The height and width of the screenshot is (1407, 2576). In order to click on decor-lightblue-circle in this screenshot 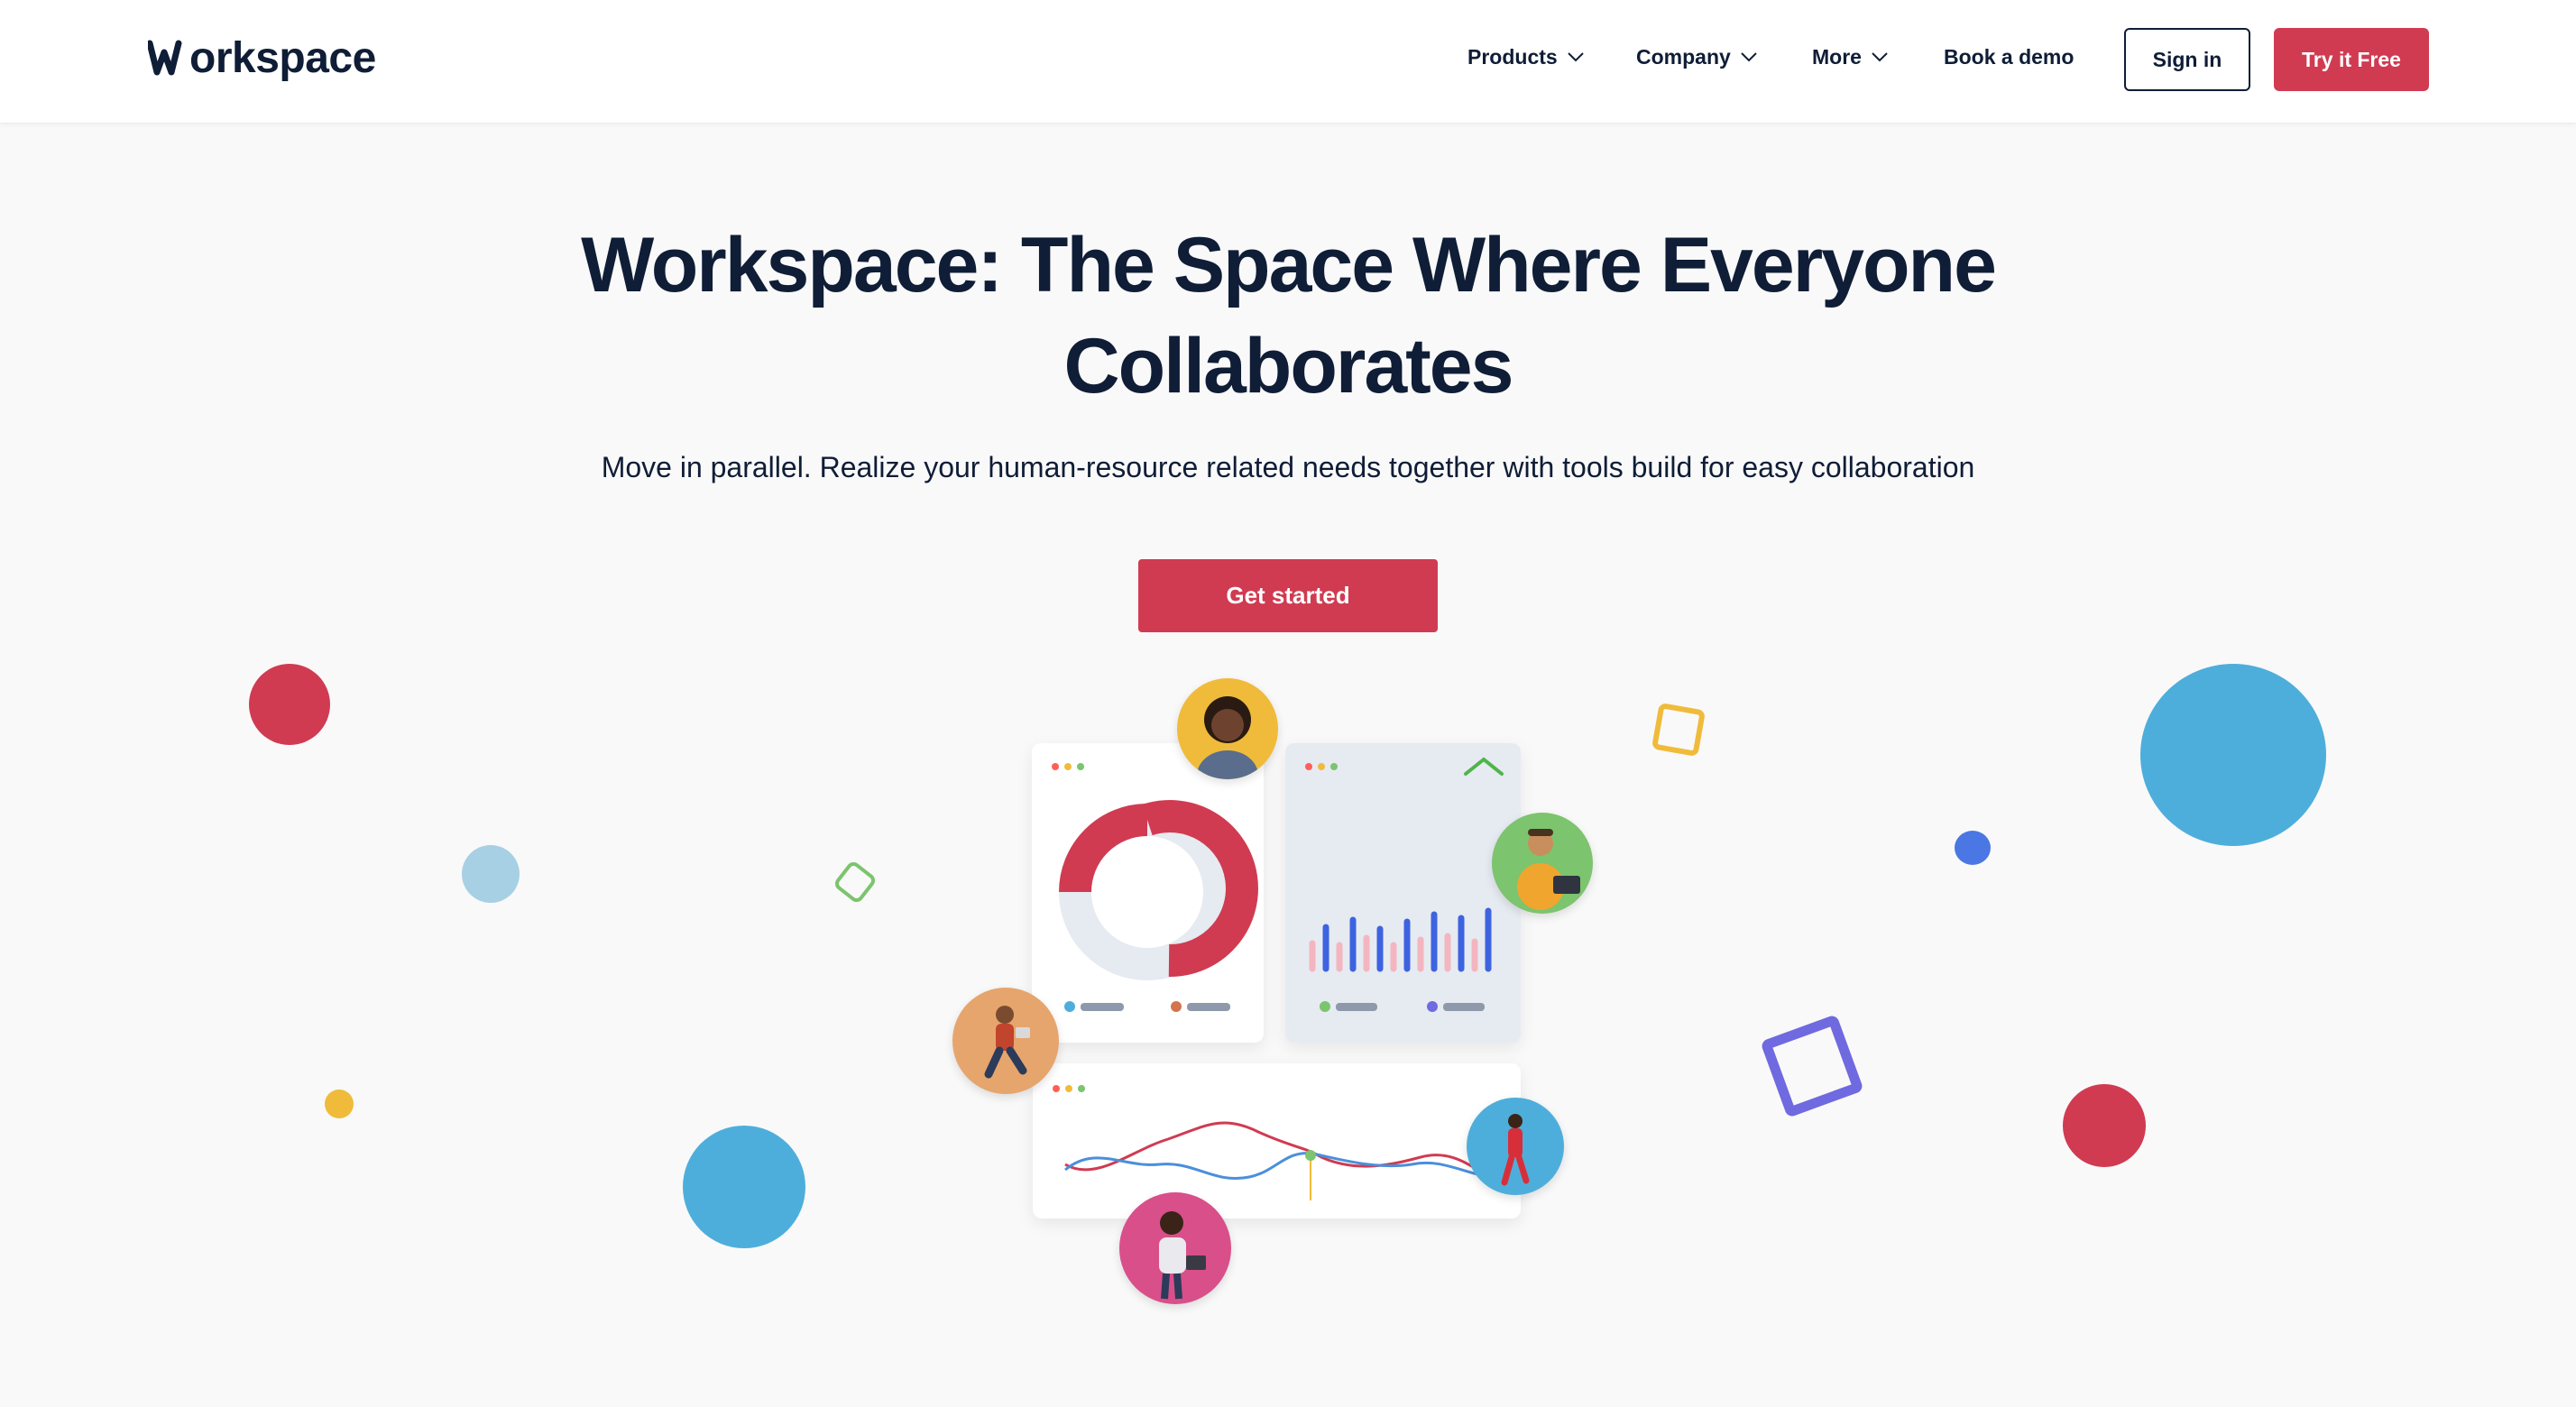, I will do `click(491, 874)`.